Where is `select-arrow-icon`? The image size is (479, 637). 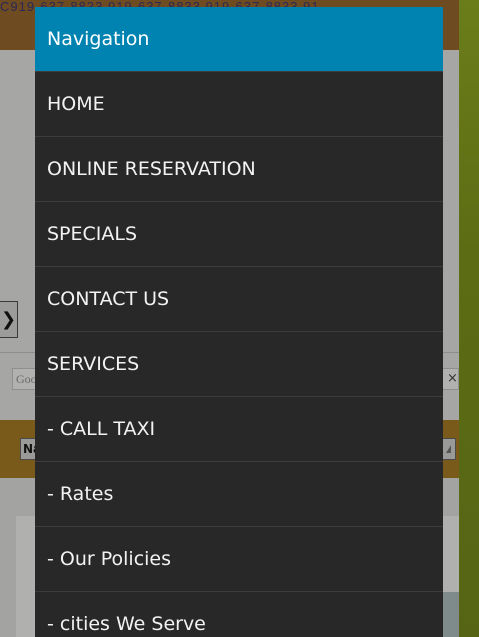
select-arrow-icon is located at coordinates (448, 449).